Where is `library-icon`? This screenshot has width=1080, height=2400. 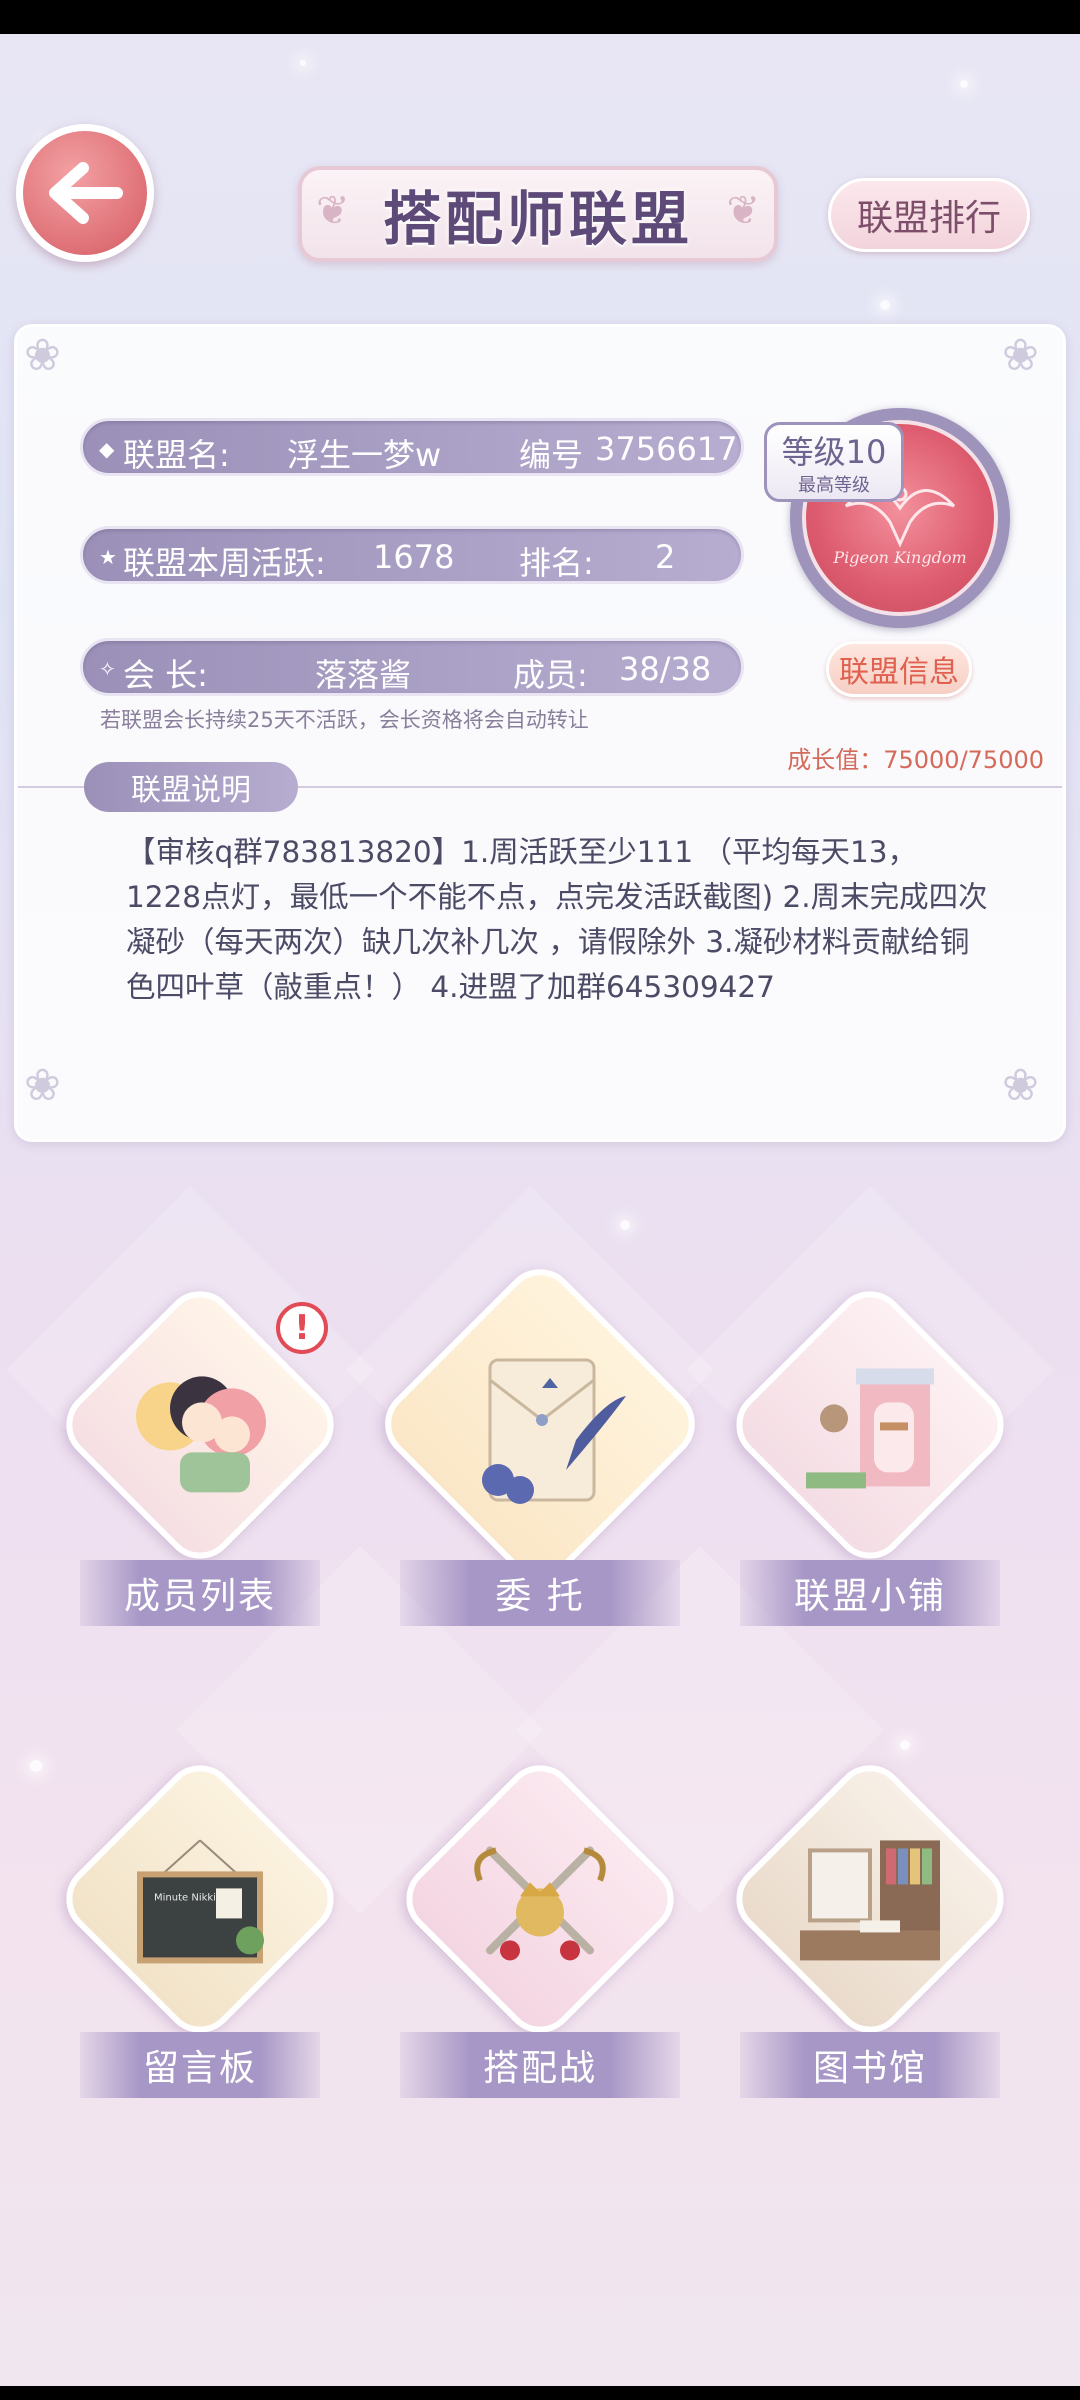
library-icon is located at coordinates (870, 1900).